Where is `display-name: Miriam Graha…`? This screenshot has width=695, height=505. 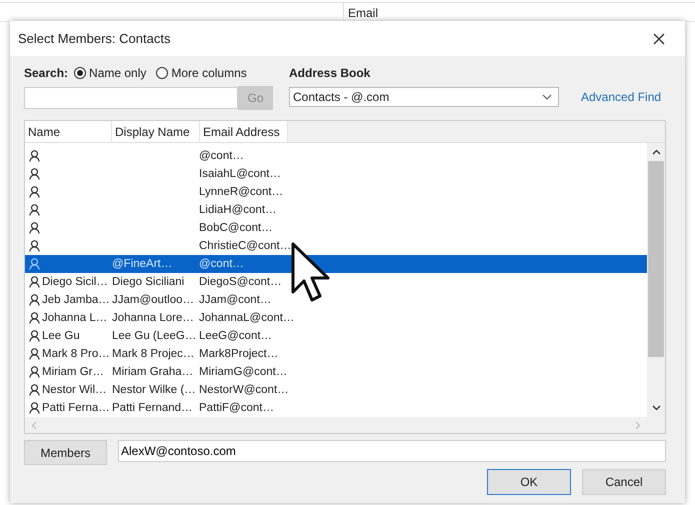
display-name: Miriam Graha… is located at coordinates (153, 372).